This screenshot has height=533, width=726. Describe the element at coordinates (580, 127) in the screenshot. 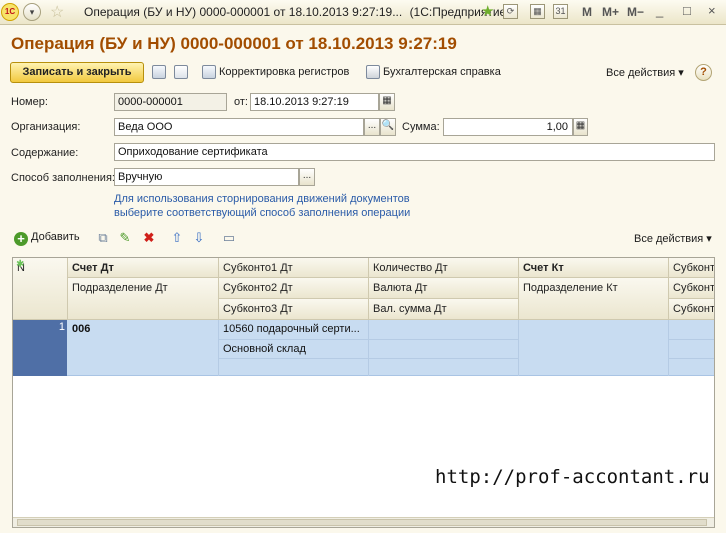

I see `calculator-picker-icon: ▦` at that location.